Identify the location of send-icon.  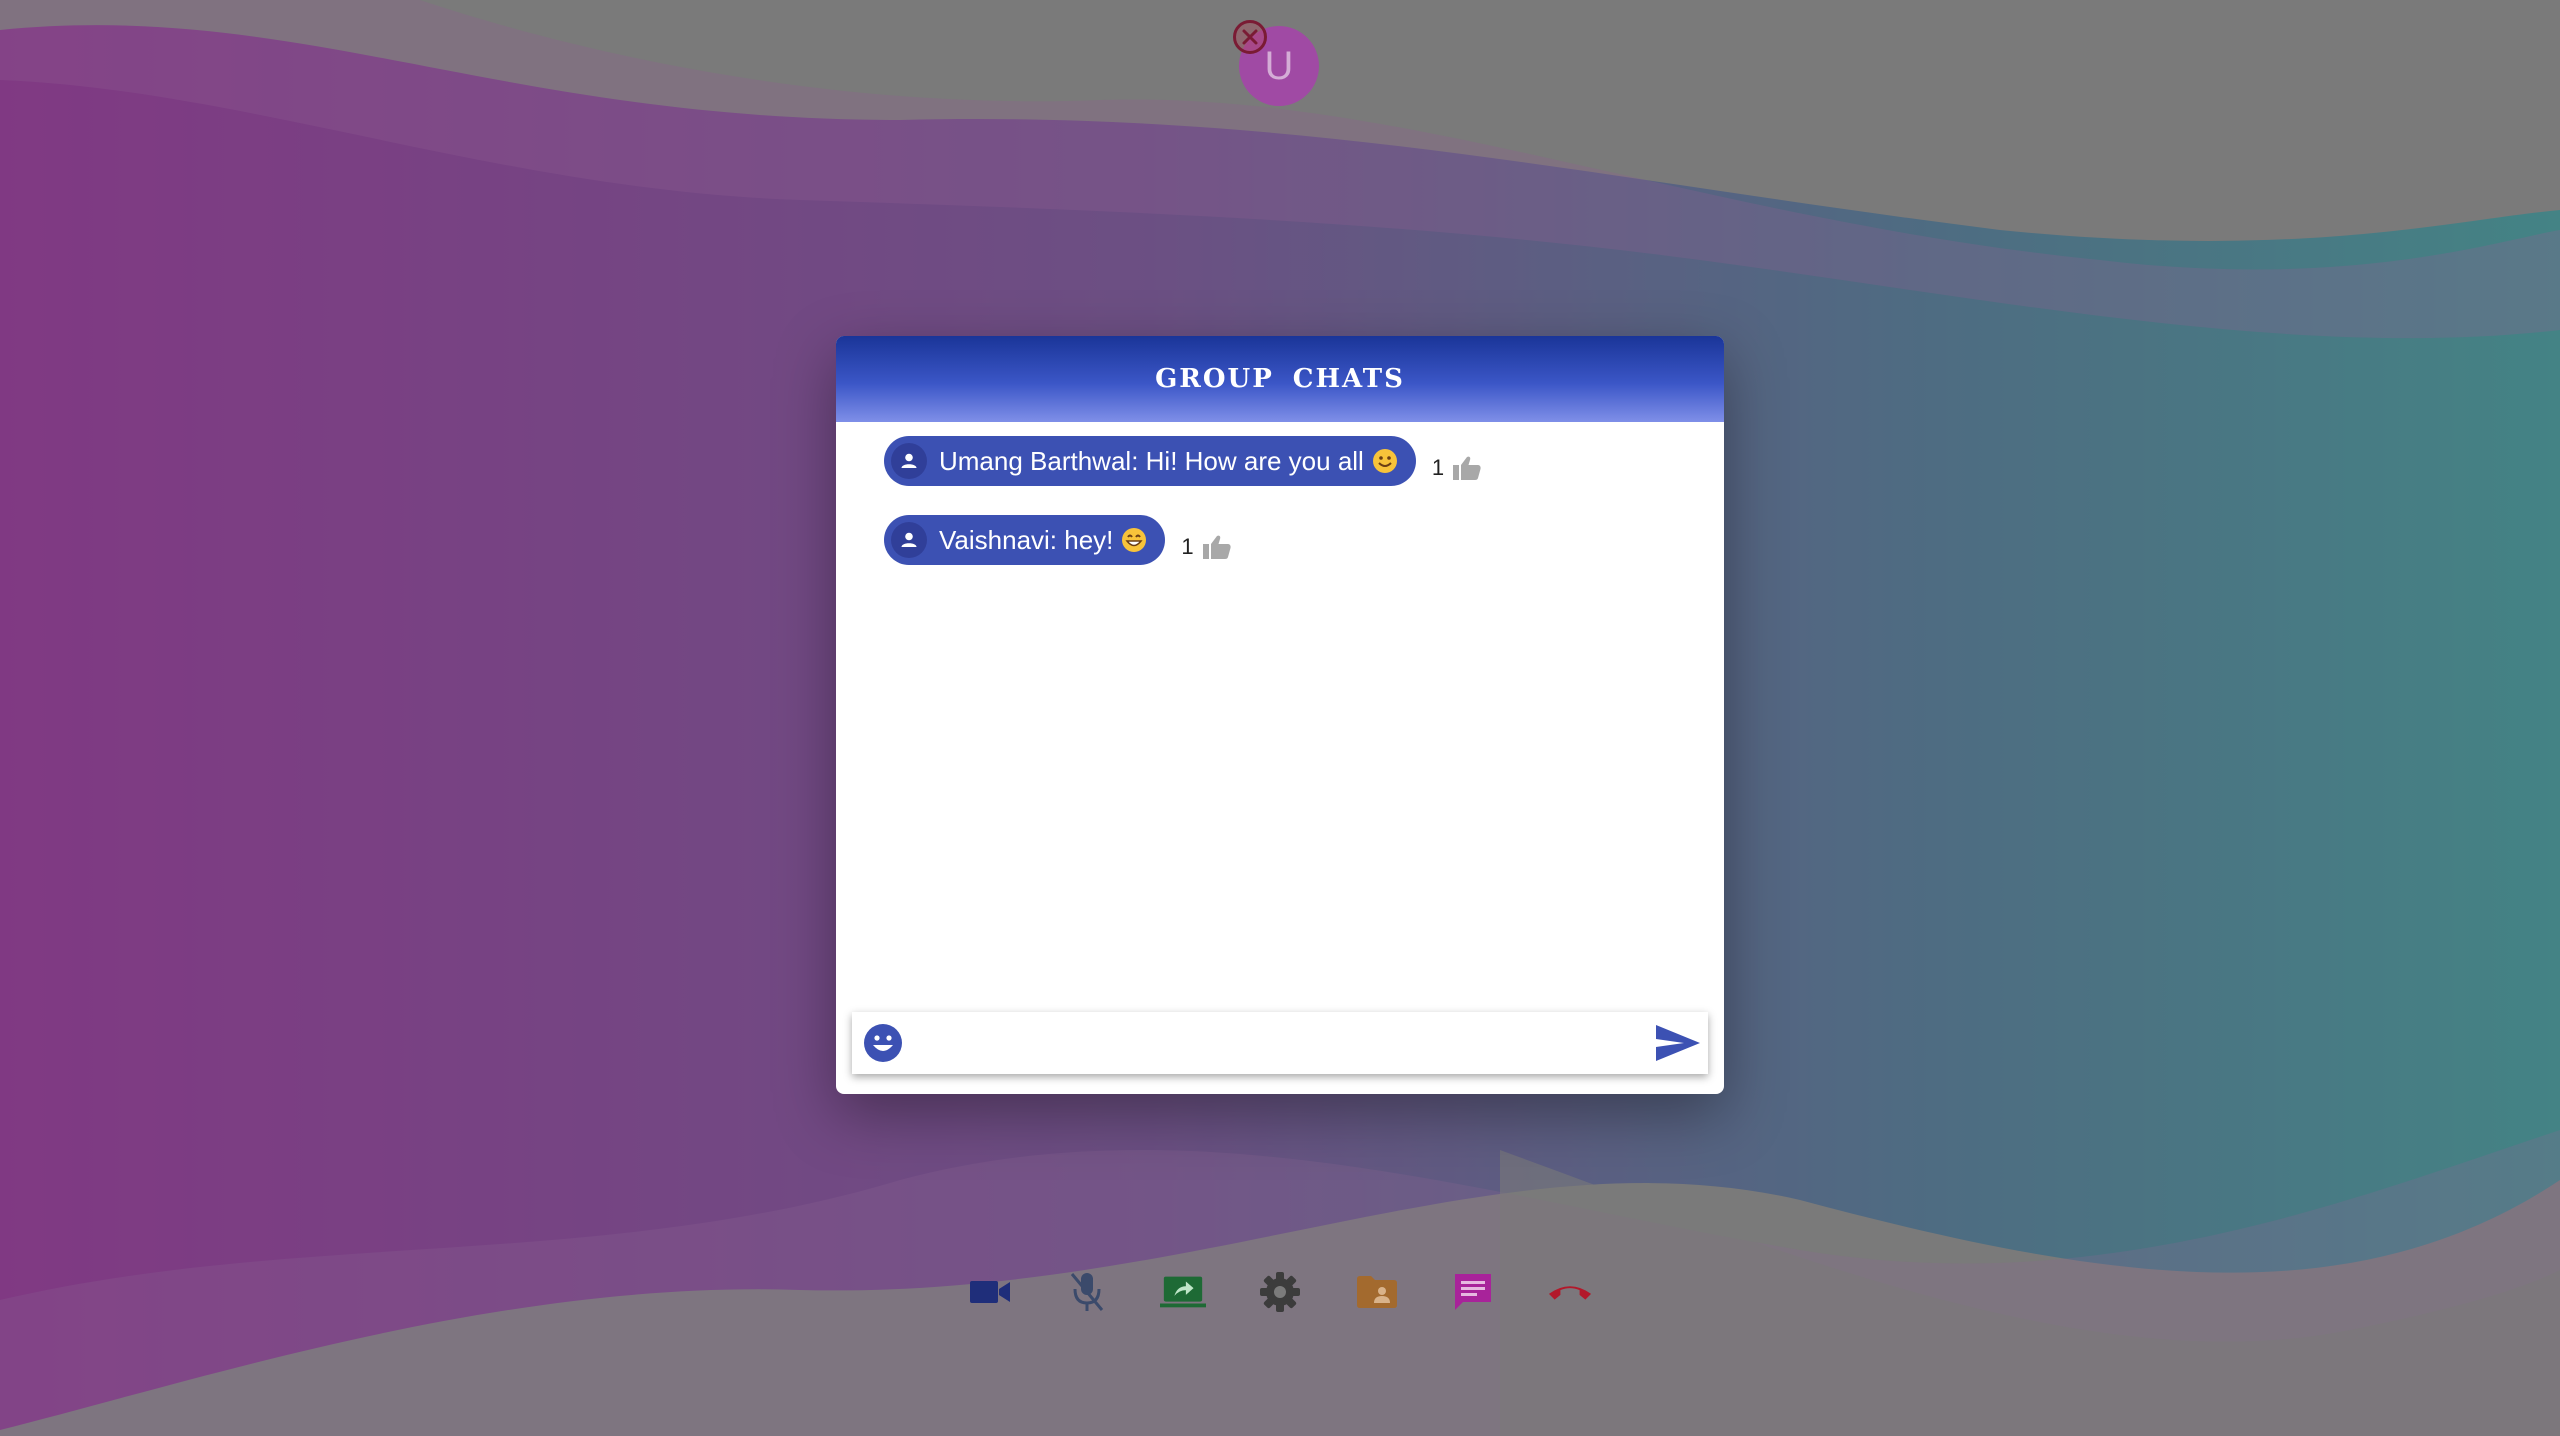
(1678, 1043).